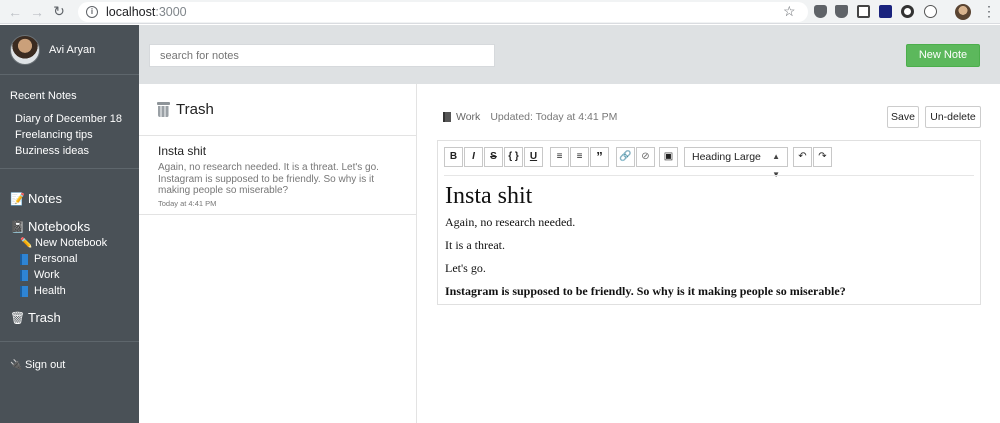  I want to click on unlink-icon: ⊘, so click(645, 157).